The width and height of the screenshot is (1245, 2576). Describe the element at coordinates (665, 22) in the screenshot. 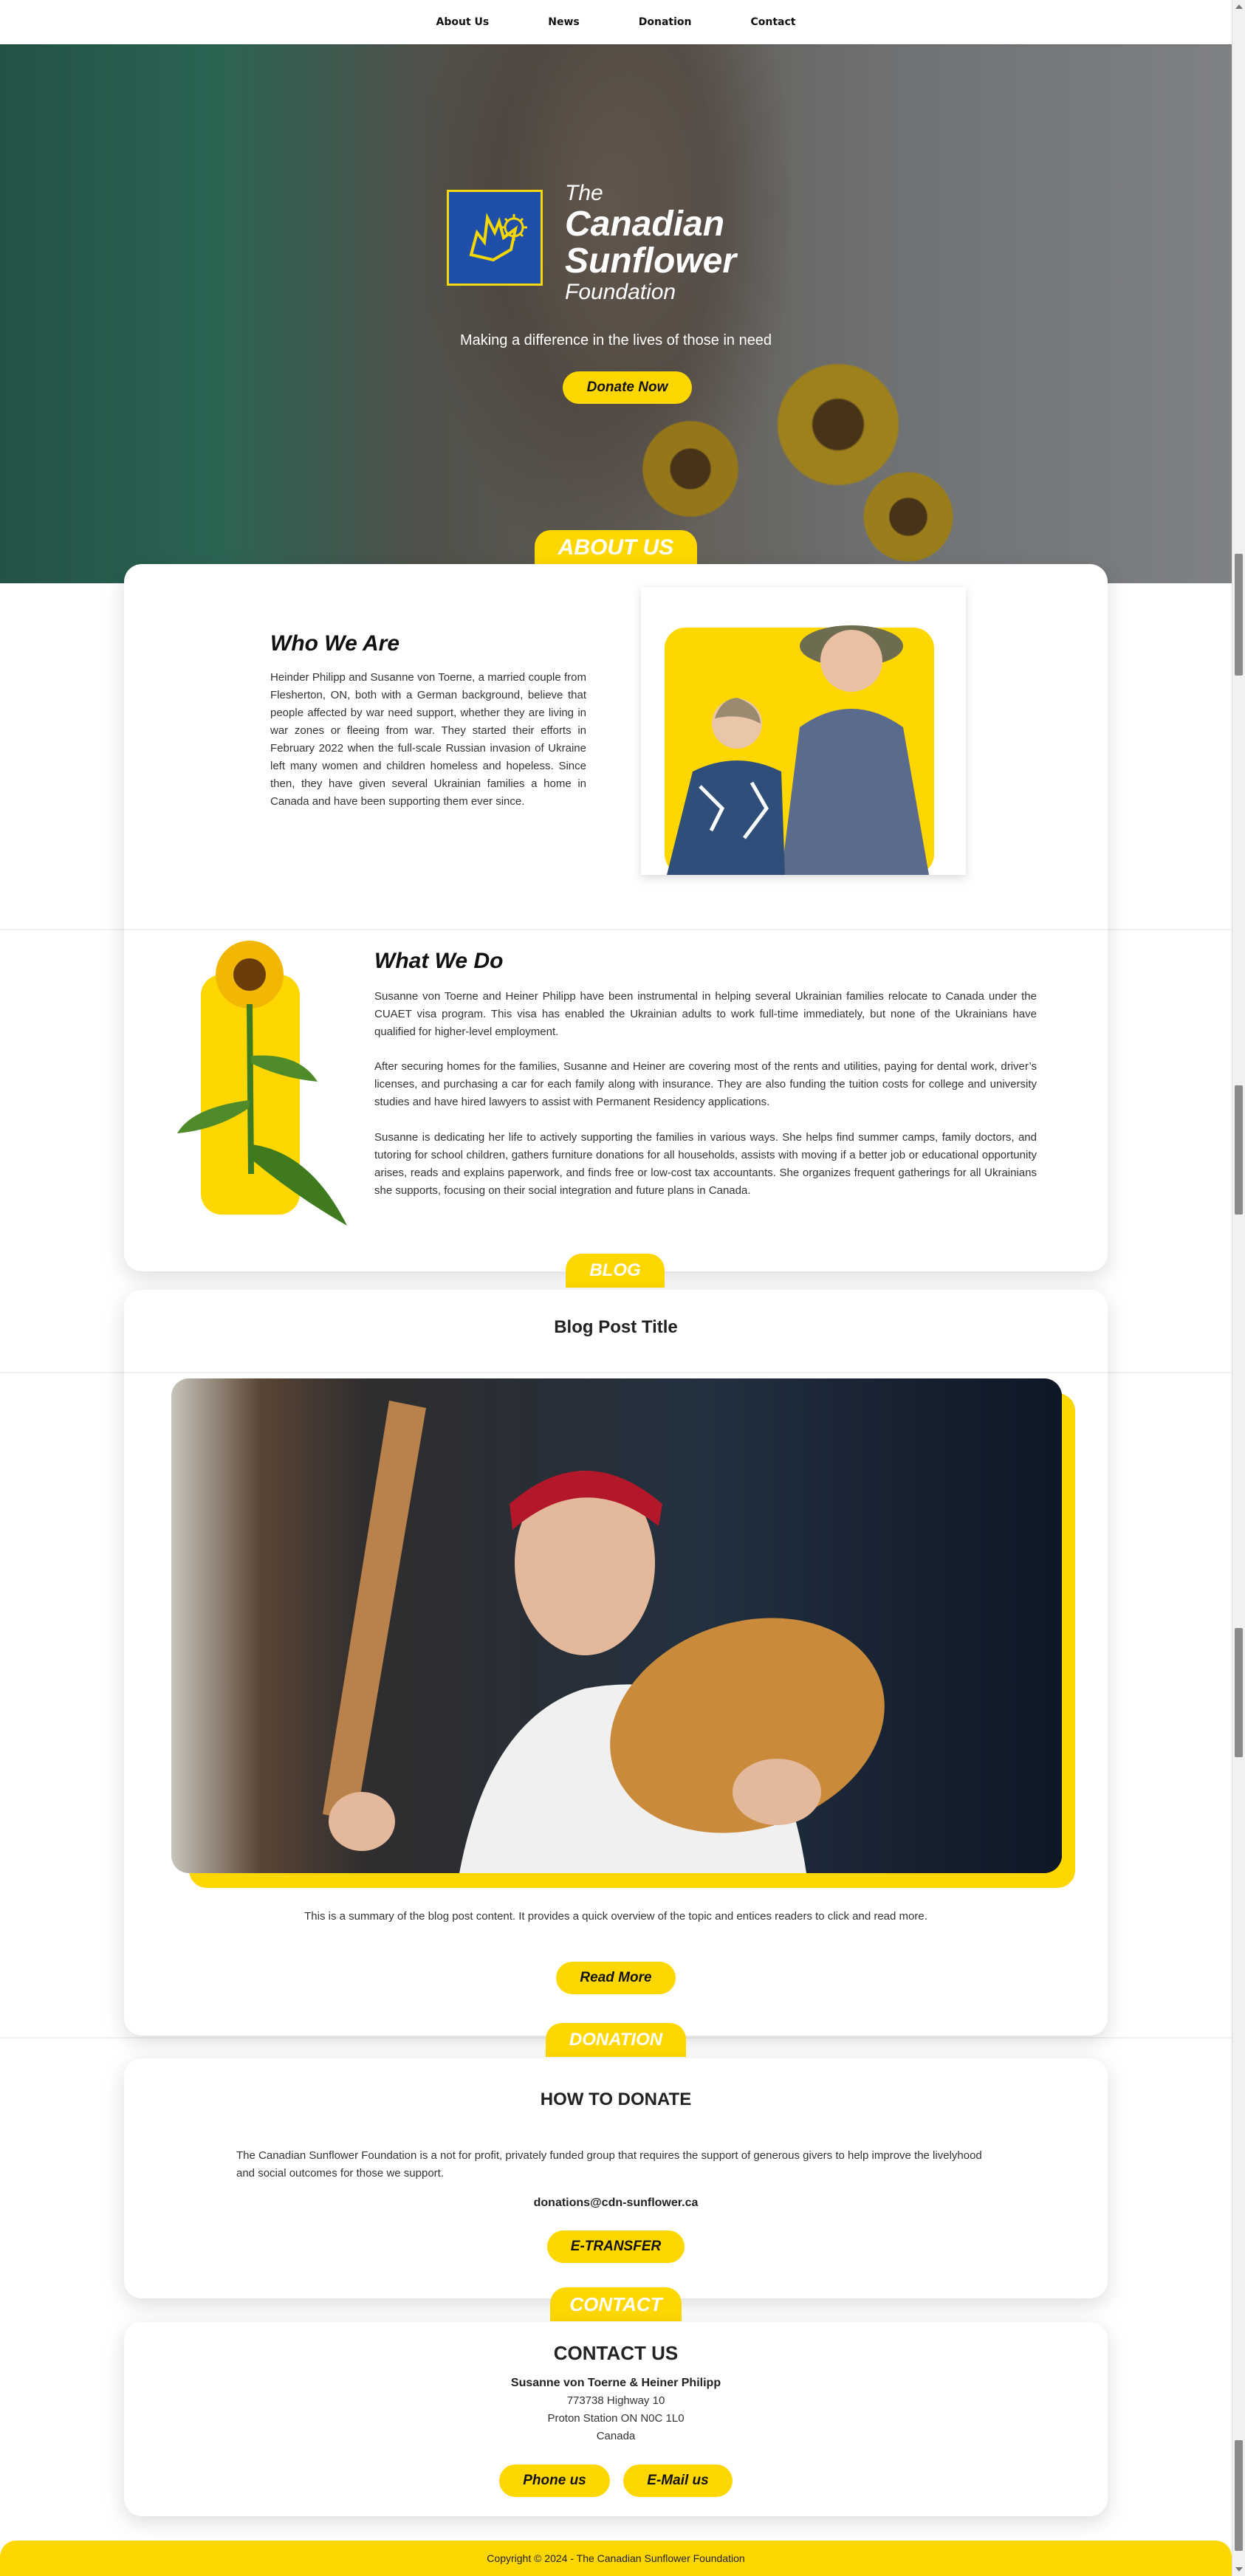

I see `nav-donation: Donation` at that location.